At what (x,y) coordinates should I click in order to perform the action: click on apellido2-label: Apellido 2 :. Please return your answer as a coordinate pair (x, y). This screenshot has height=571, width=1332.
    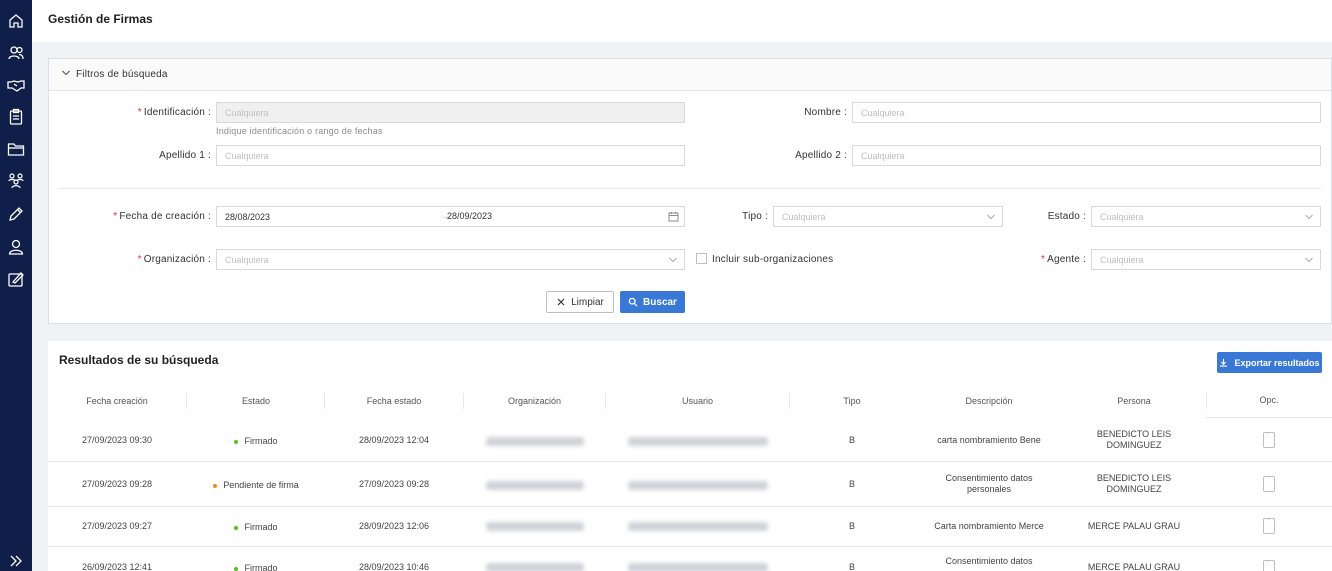
    Looking at the image, I should click on (821, 155).